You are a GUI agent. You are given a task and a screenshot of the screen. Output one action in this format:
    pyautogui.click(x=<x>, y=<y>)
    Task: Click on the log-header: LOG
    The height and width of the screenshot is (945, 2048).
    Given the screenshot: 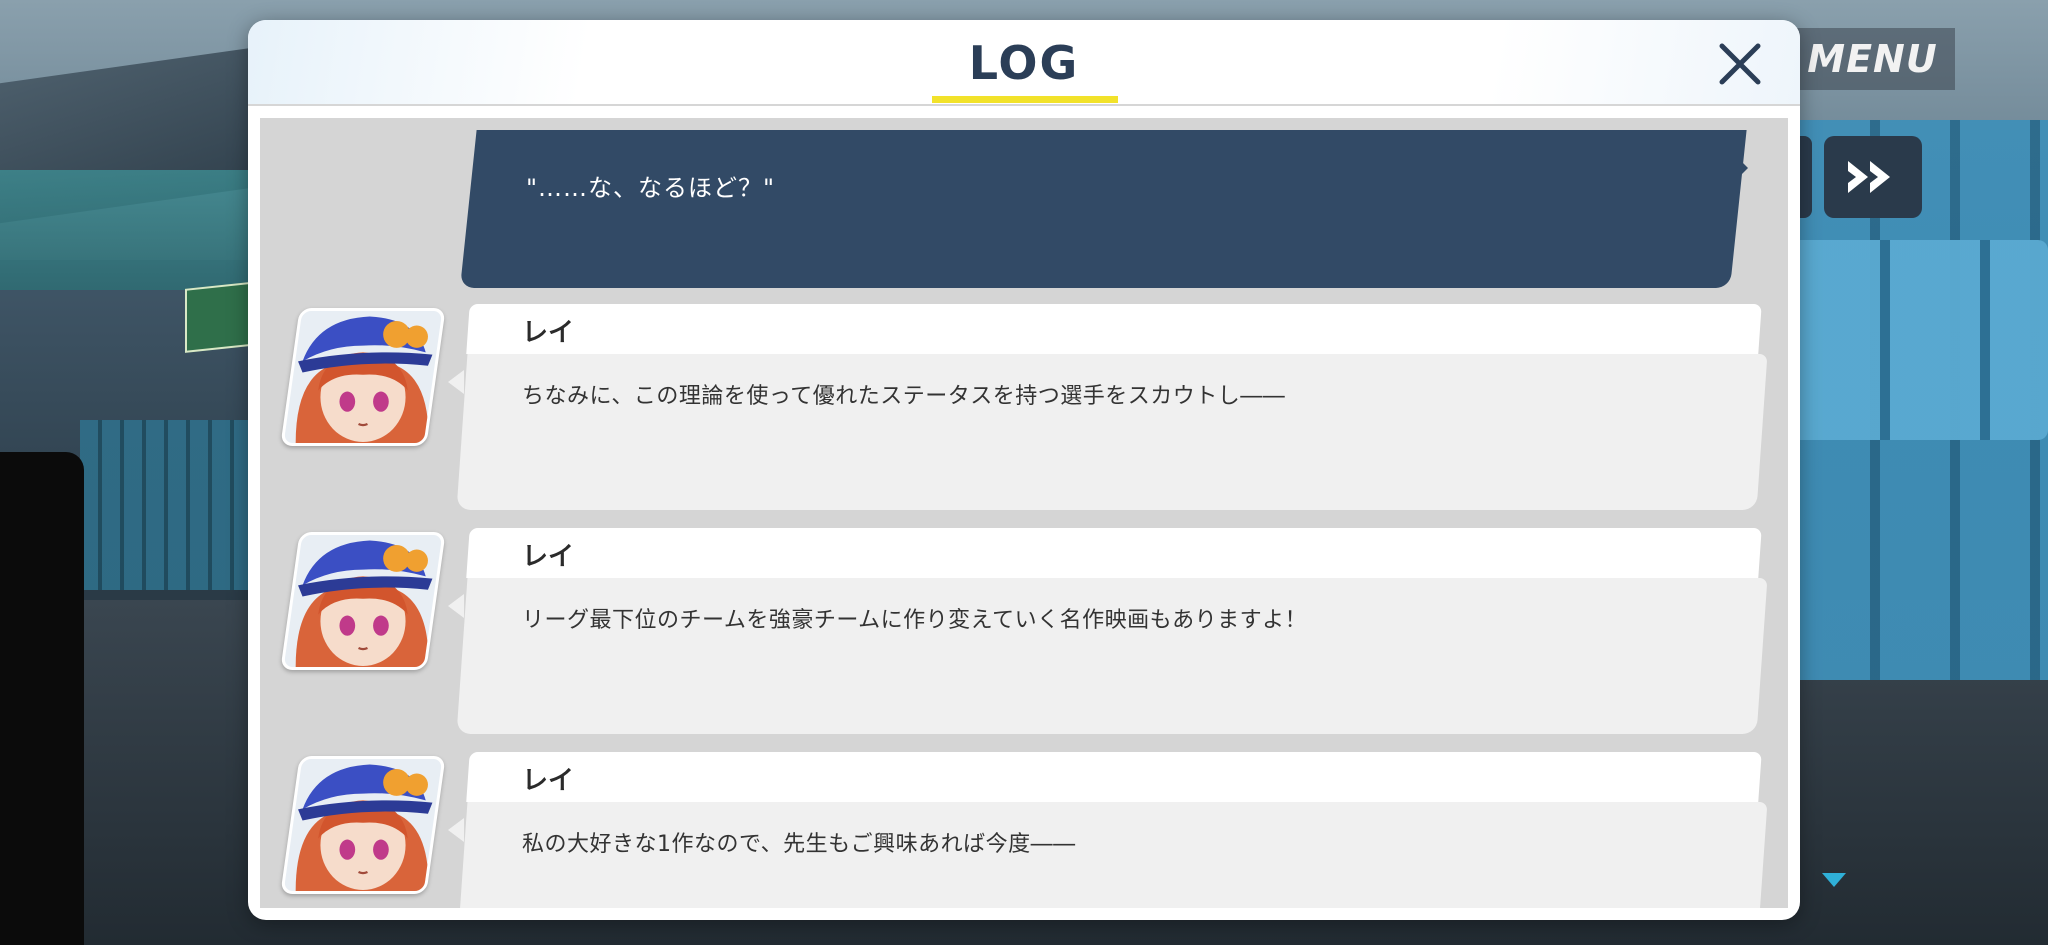 What is the action you would take?
    pyautogui.click(x=1024, y=63)
    